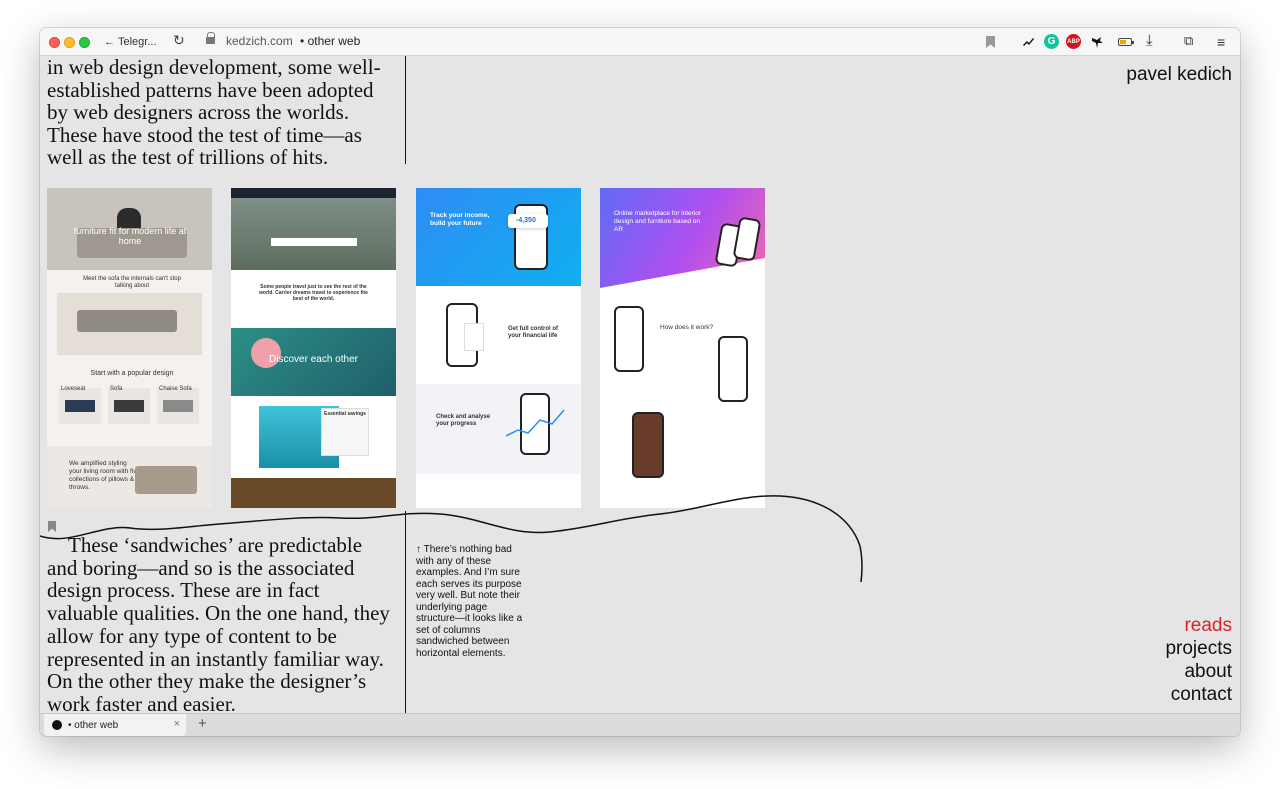 The height and width of the screenshot is (789, 1280). Describe the element at coordinates (1126, 42) in the screenshot. I see `battery-icon` at that location.